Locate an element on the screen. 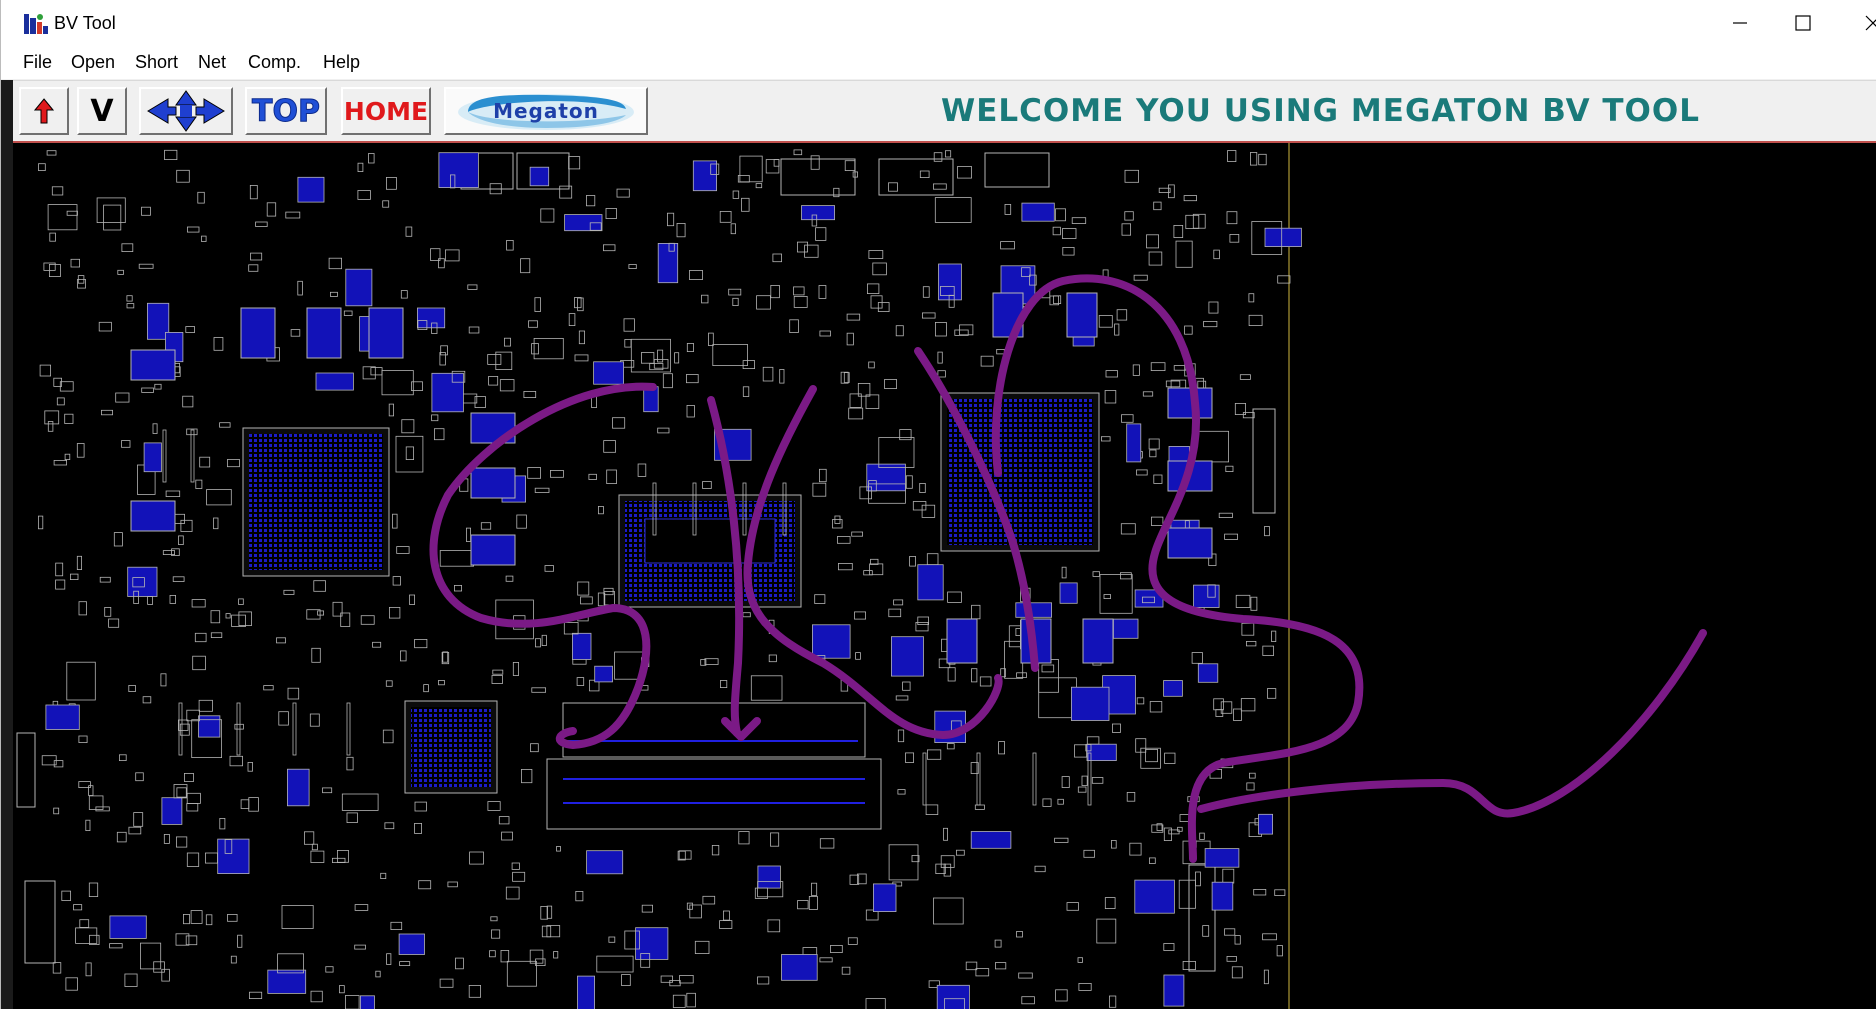 The height and width of the screenshot is (1009, 1876). menu-net: Net is located at coordinates (212, 62).